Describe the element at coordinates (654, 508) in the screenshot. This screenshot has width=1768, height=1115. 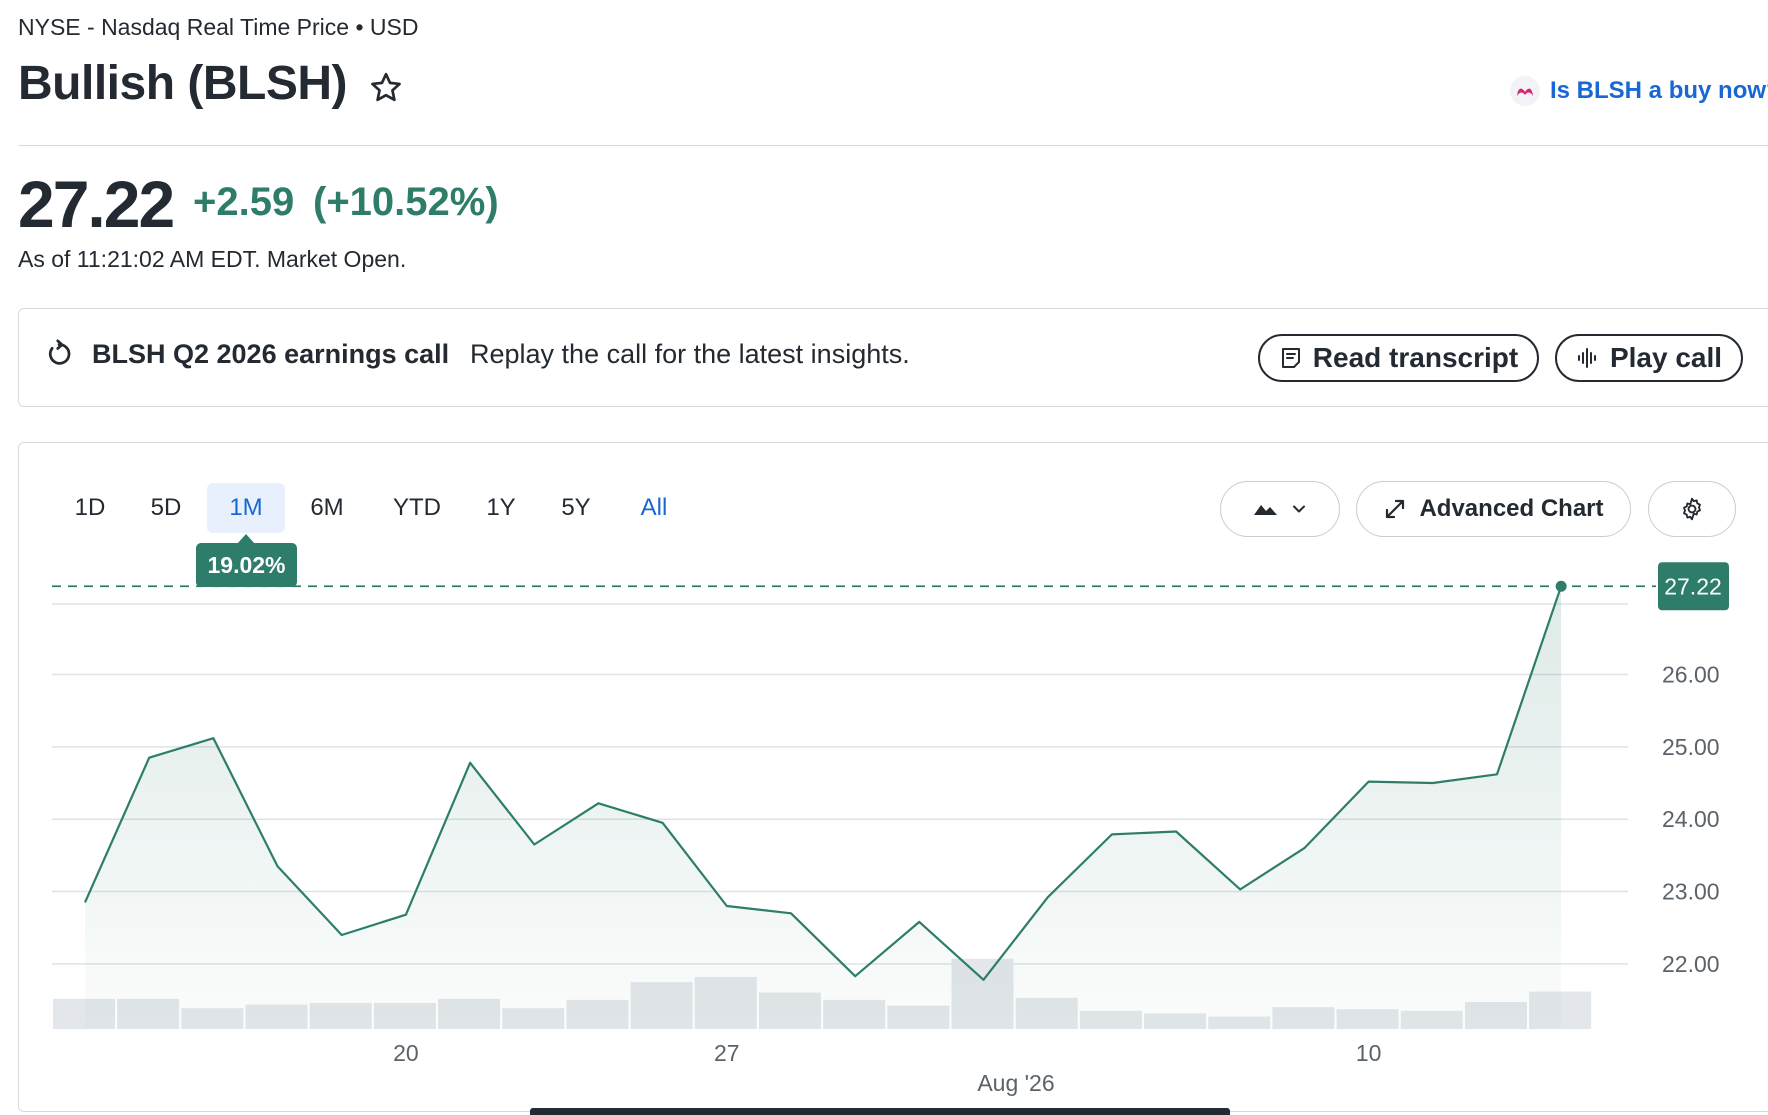
I see `range-tab-all: All` at that location.